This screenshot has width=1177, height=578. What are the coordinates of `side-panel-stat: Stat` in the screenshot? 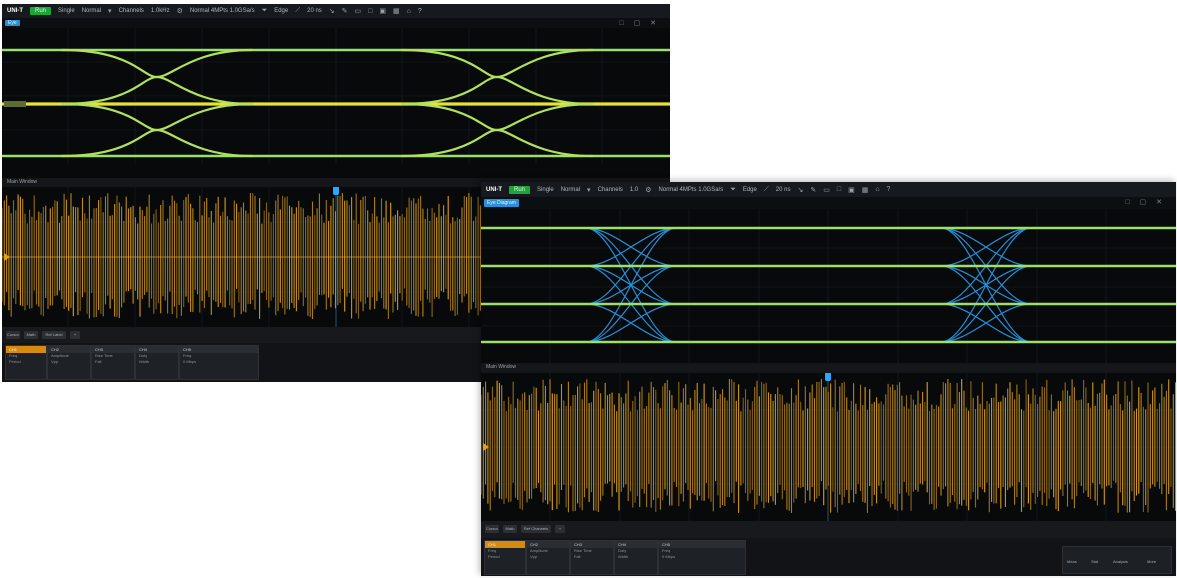 It's located at (1094, 561).